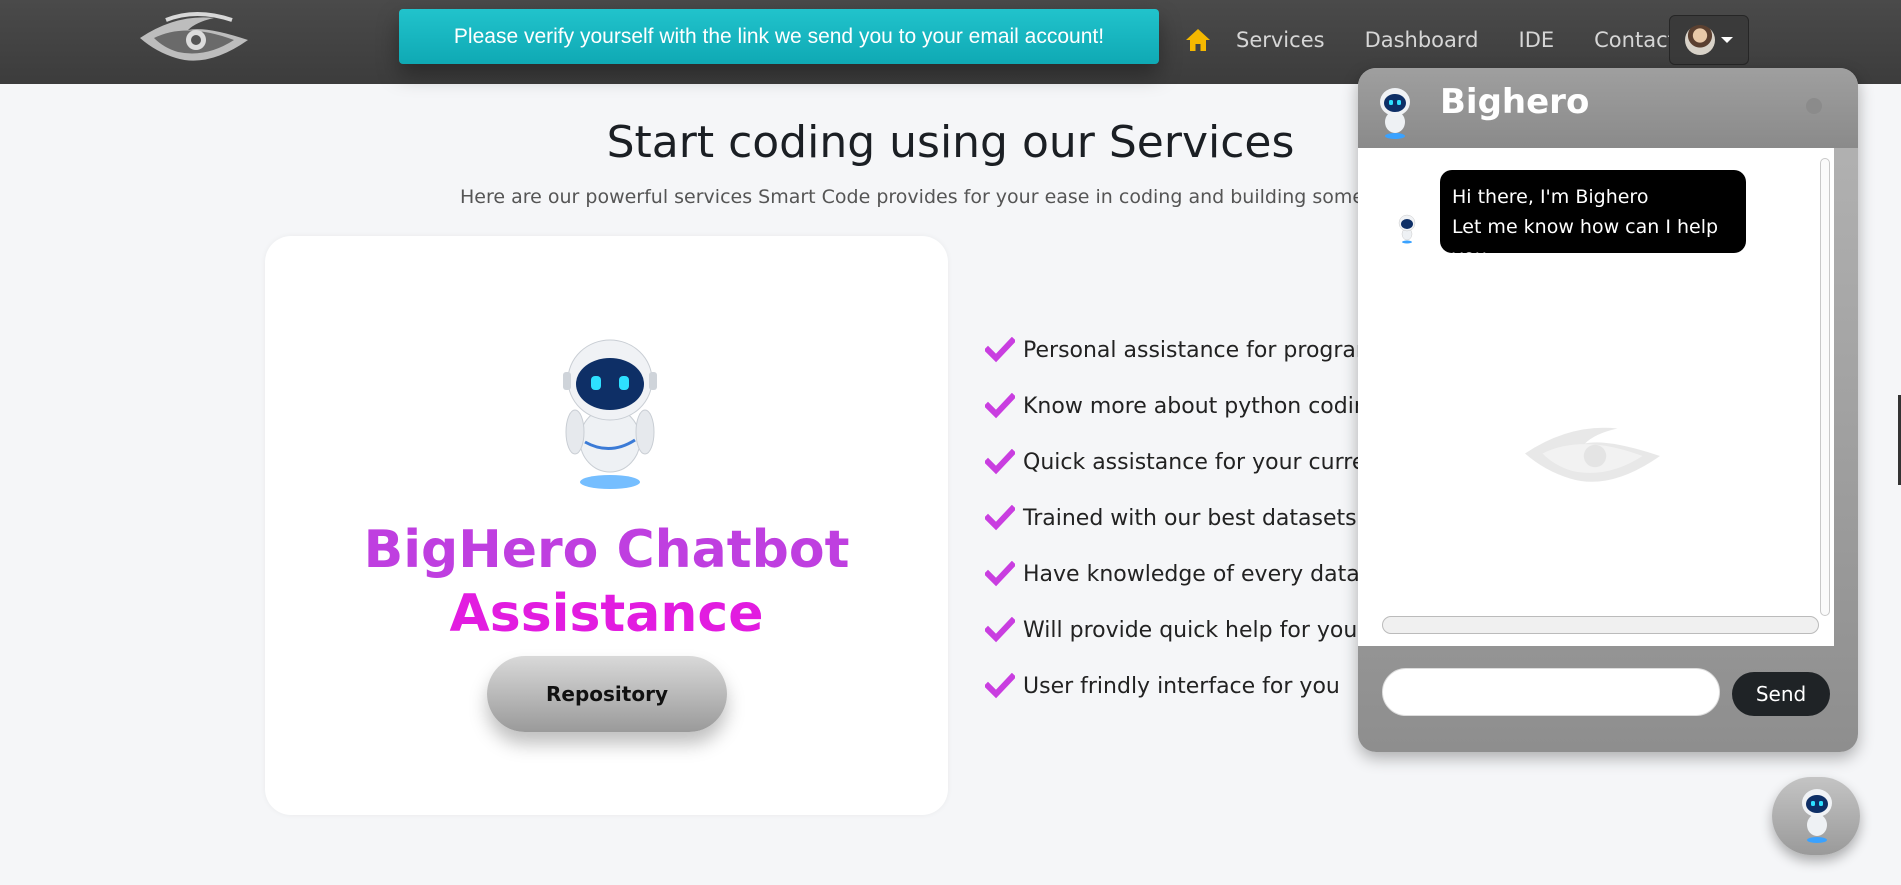 This screenshot has width=1901, height=885. I want to click on nav-link-dashboard: Dashboard, so click(1422, 40).